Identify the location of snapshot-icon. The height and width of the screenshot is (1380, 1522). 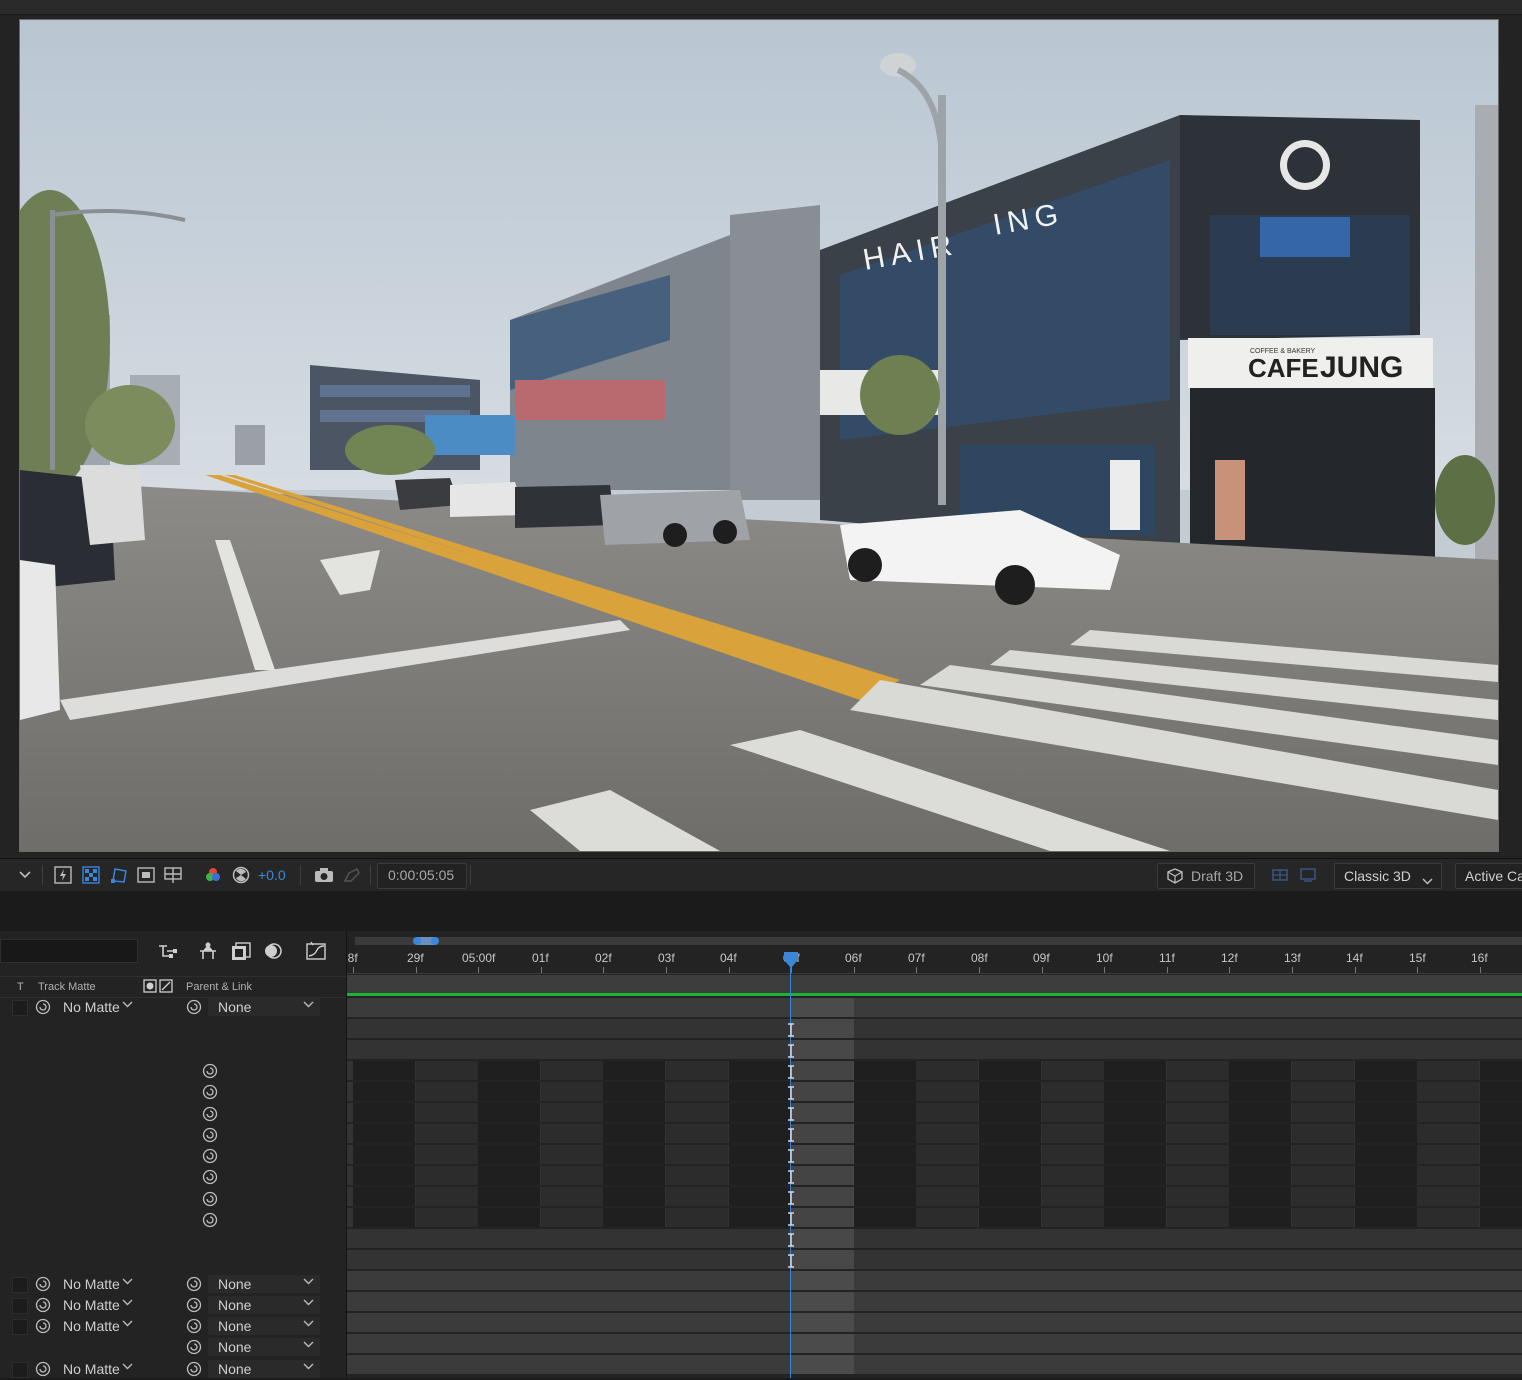
(324, 875).